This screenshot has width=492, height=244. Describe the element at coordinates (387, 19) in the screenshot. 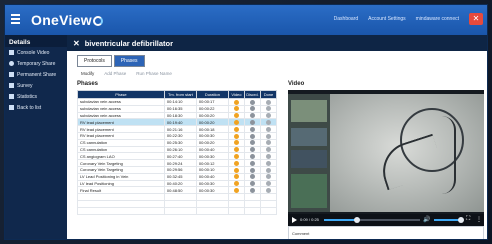

I see `account-settings-link: Account Settings` at that location.